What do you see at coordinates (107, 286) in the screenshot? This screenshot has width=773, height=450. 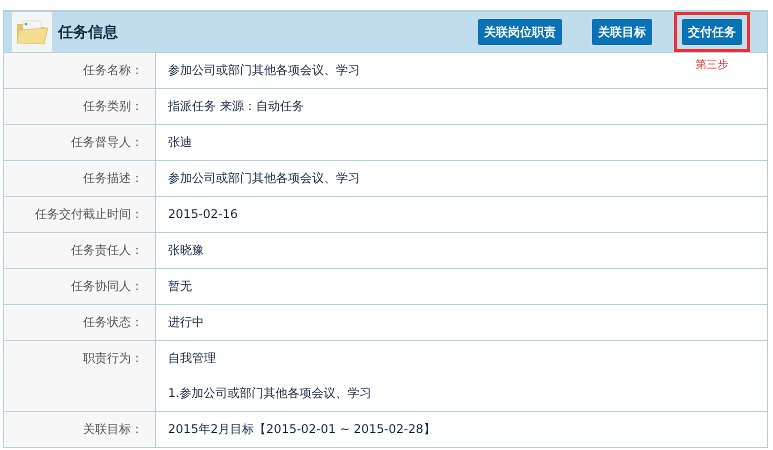 I see `field-label: 任务协同人：` at bounding box center [107, 286].